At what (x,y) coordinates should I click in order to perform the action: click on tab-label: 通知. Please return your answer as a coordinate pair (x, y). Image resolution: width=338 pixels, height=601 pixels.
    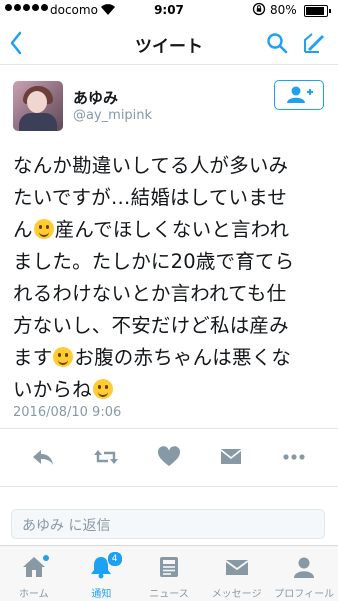
    Looking at the image, I should click on (101, 594).